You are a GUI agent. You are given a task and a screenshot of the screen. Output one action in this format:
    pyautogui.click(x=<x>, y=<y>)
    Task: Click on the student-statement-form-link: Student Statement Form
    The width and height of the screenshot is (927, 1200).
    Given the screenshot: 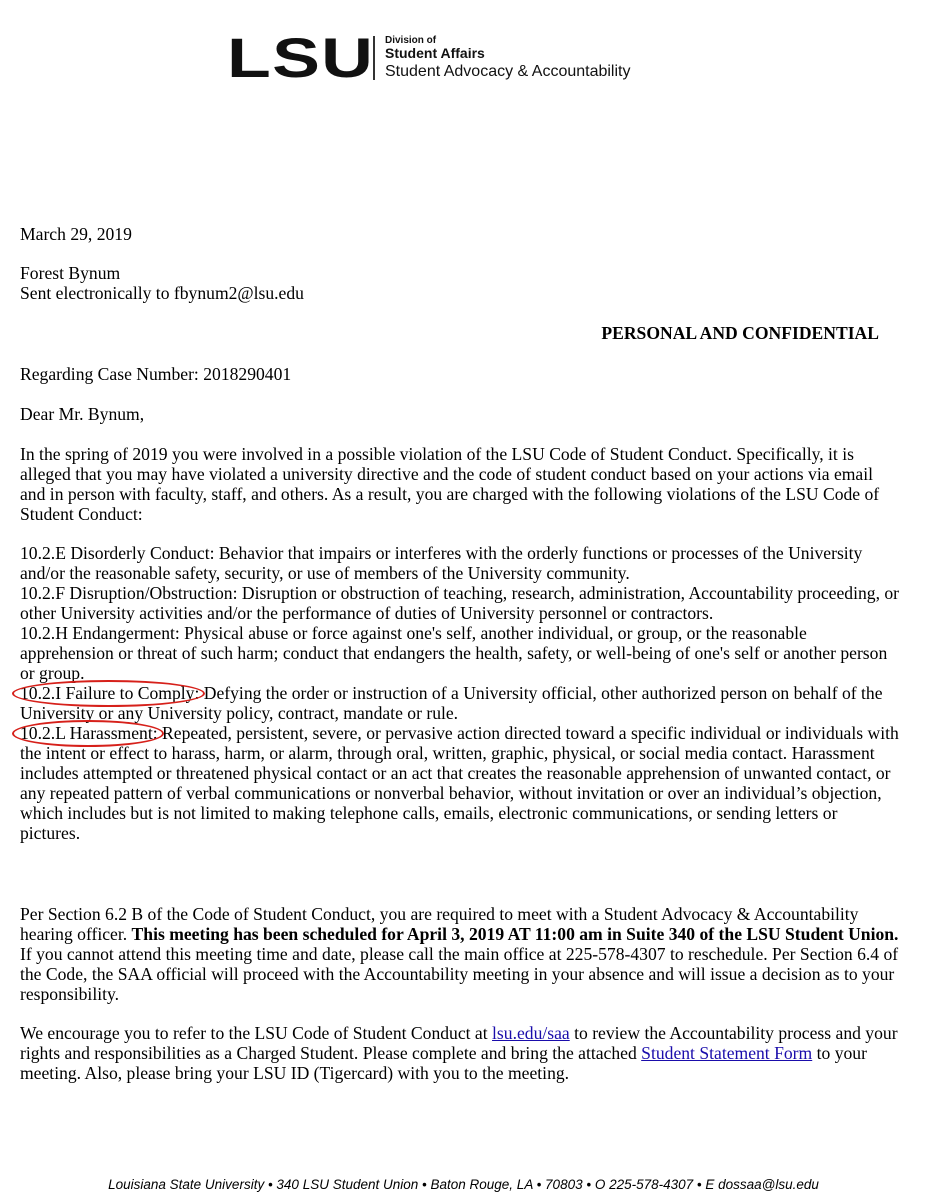 What is the action you would take?
    pyautogui.click(x=726, y=1053)
    